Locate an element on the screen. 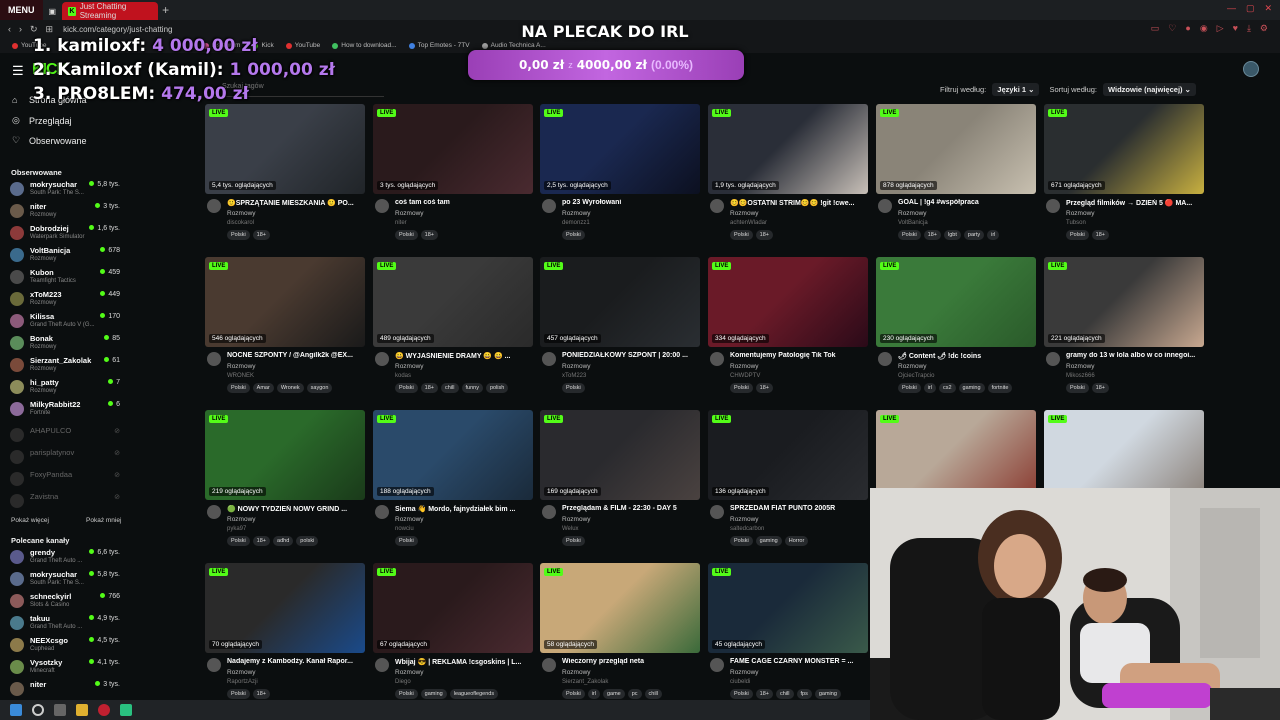 This screenshot has width=1280, height=720. streamer-name: niter is located at coordinates (401, 223).